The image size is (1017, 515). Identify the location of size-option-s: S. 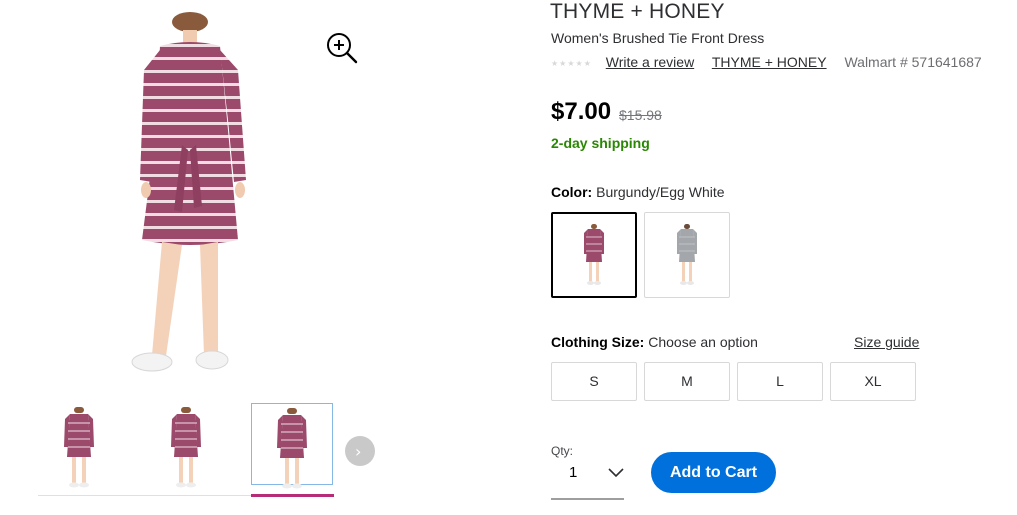
(594, 381).